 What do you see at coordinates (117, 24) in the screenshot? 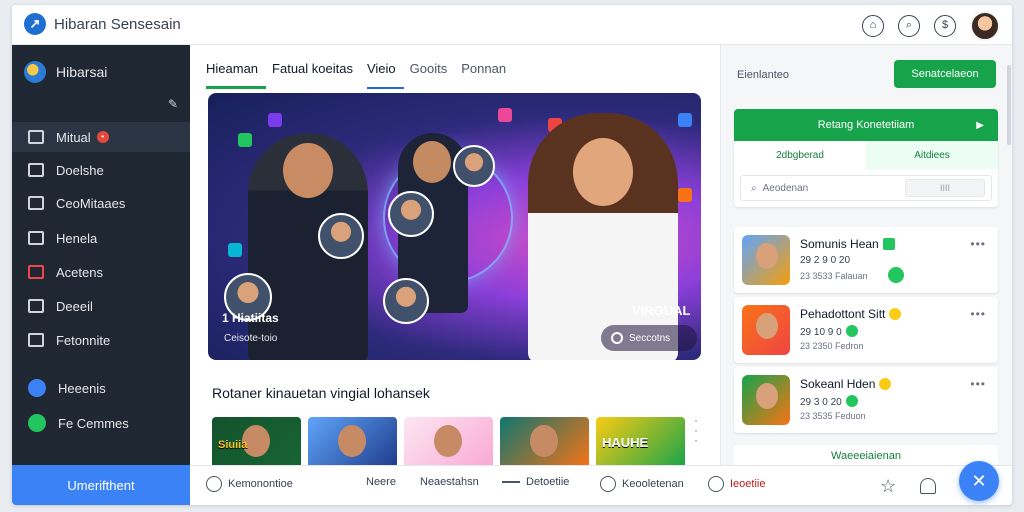
I see `app-title: Hibaran Sensesain` at bounding box center [117, 24].